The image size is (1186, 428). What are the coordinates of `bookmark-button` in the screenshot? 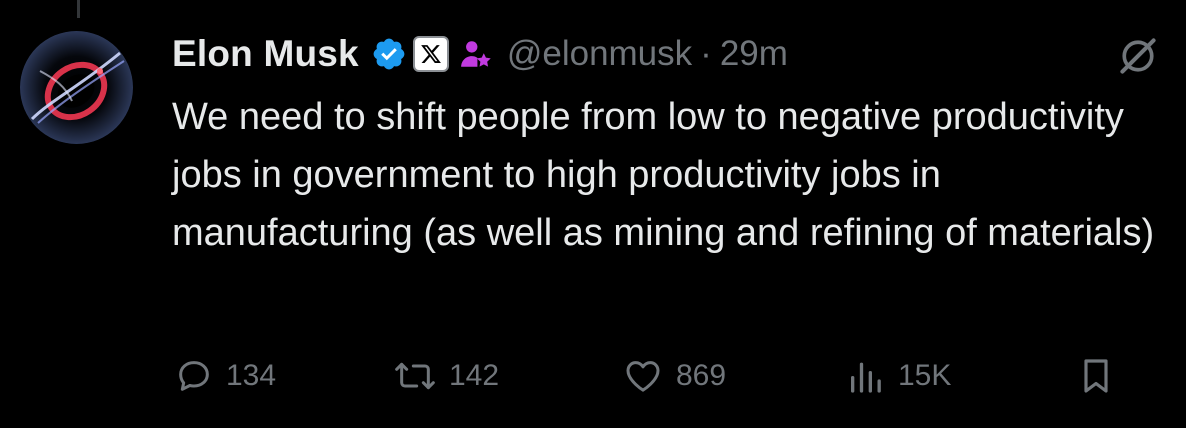 It's located at (1096, 376).